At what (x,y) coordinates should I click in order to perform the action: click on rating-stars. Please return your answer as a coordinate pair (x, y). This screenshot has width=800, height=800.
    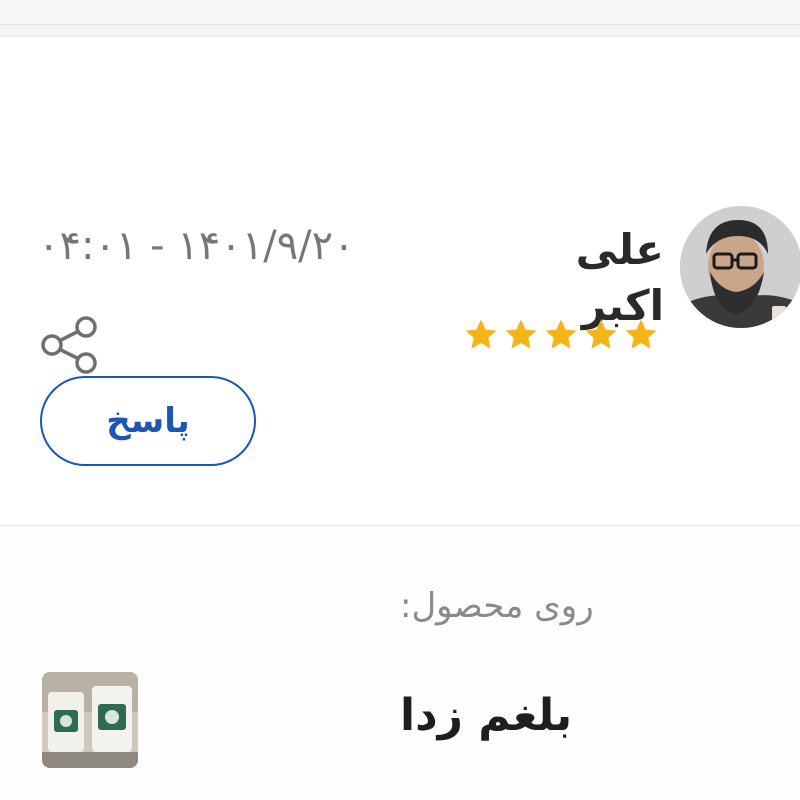
    Looking at the image, I should click on (561, 336).